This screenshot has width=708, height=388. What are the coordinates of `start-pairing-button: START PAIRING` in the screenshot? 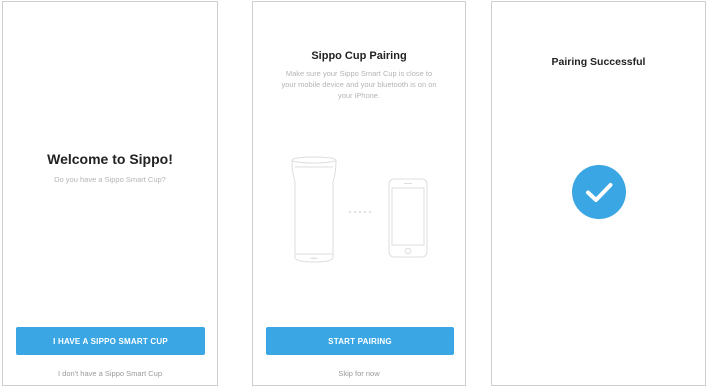 It's located at (360, 341).